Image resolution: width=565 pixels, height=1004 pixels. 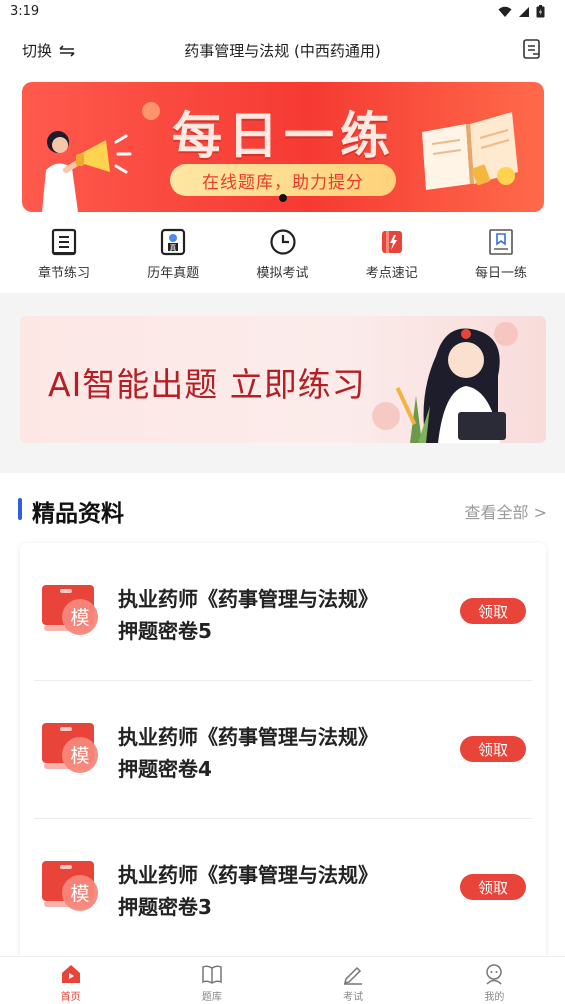 I want to click on tab-home: 首页, so click(x=70, y=980).